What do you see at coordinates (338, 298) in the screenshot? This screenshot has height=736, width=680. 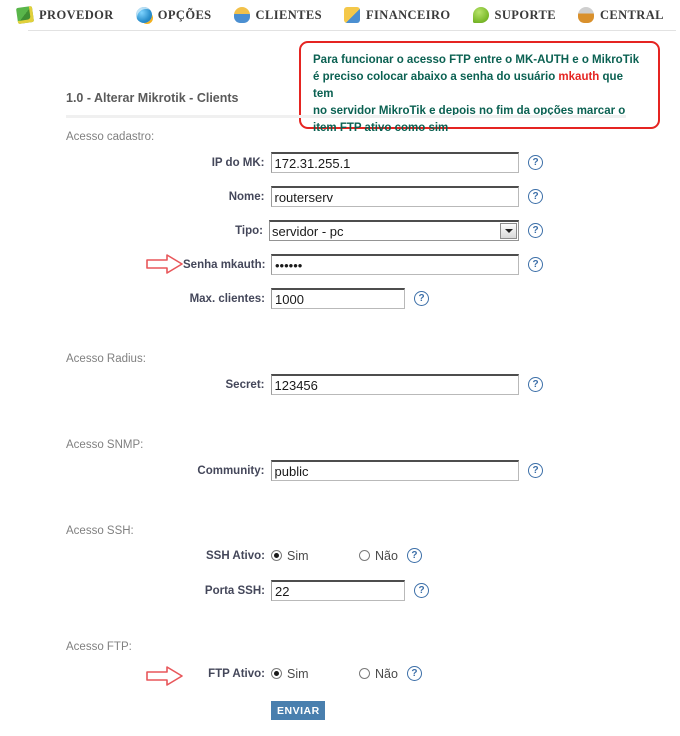 I see `max-clientes-input` at bounding box center [338, 298].